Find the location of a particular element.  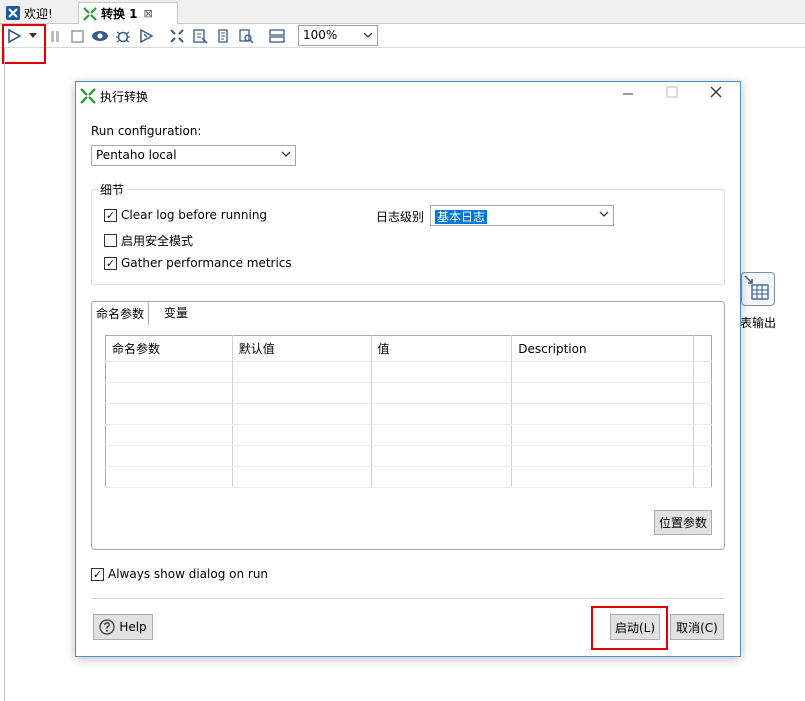

canvas-left-border is located at coordinates (4, 374).